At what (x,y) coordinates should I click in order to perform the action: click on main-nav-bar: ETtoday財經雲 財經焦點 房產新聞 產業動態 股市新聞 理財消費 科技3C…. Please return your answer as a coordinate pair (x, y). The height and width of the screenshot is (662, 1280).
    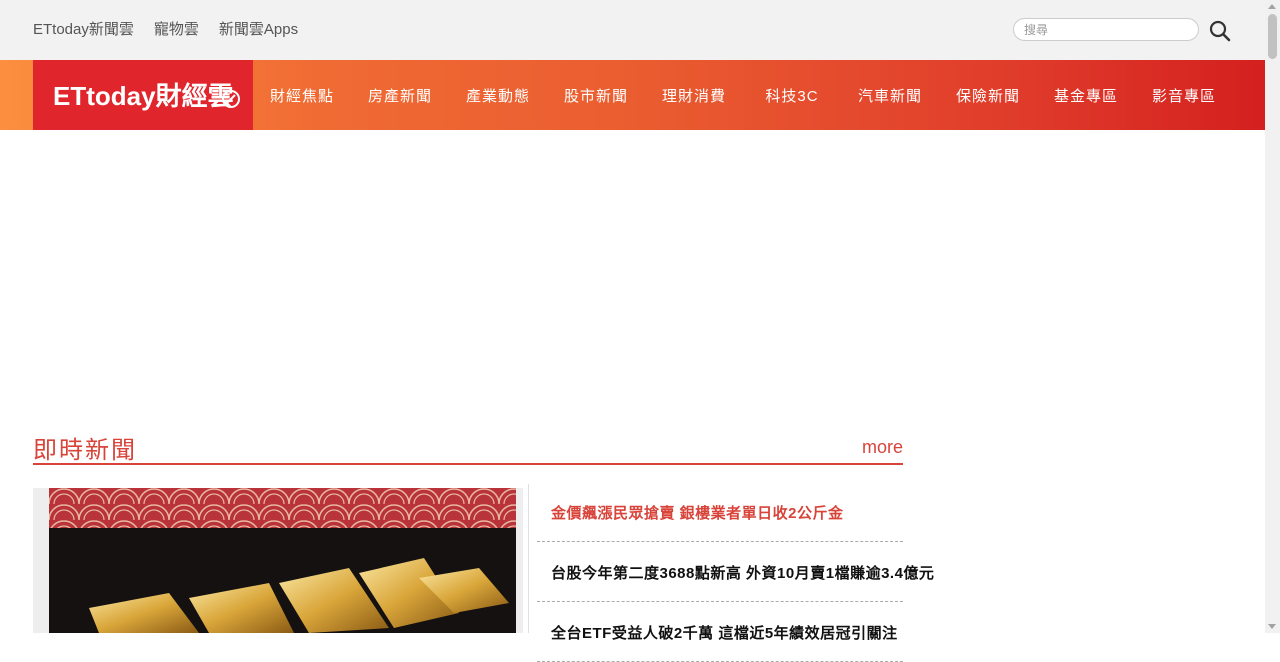
    Looking at the image, I should click on (632, 95).